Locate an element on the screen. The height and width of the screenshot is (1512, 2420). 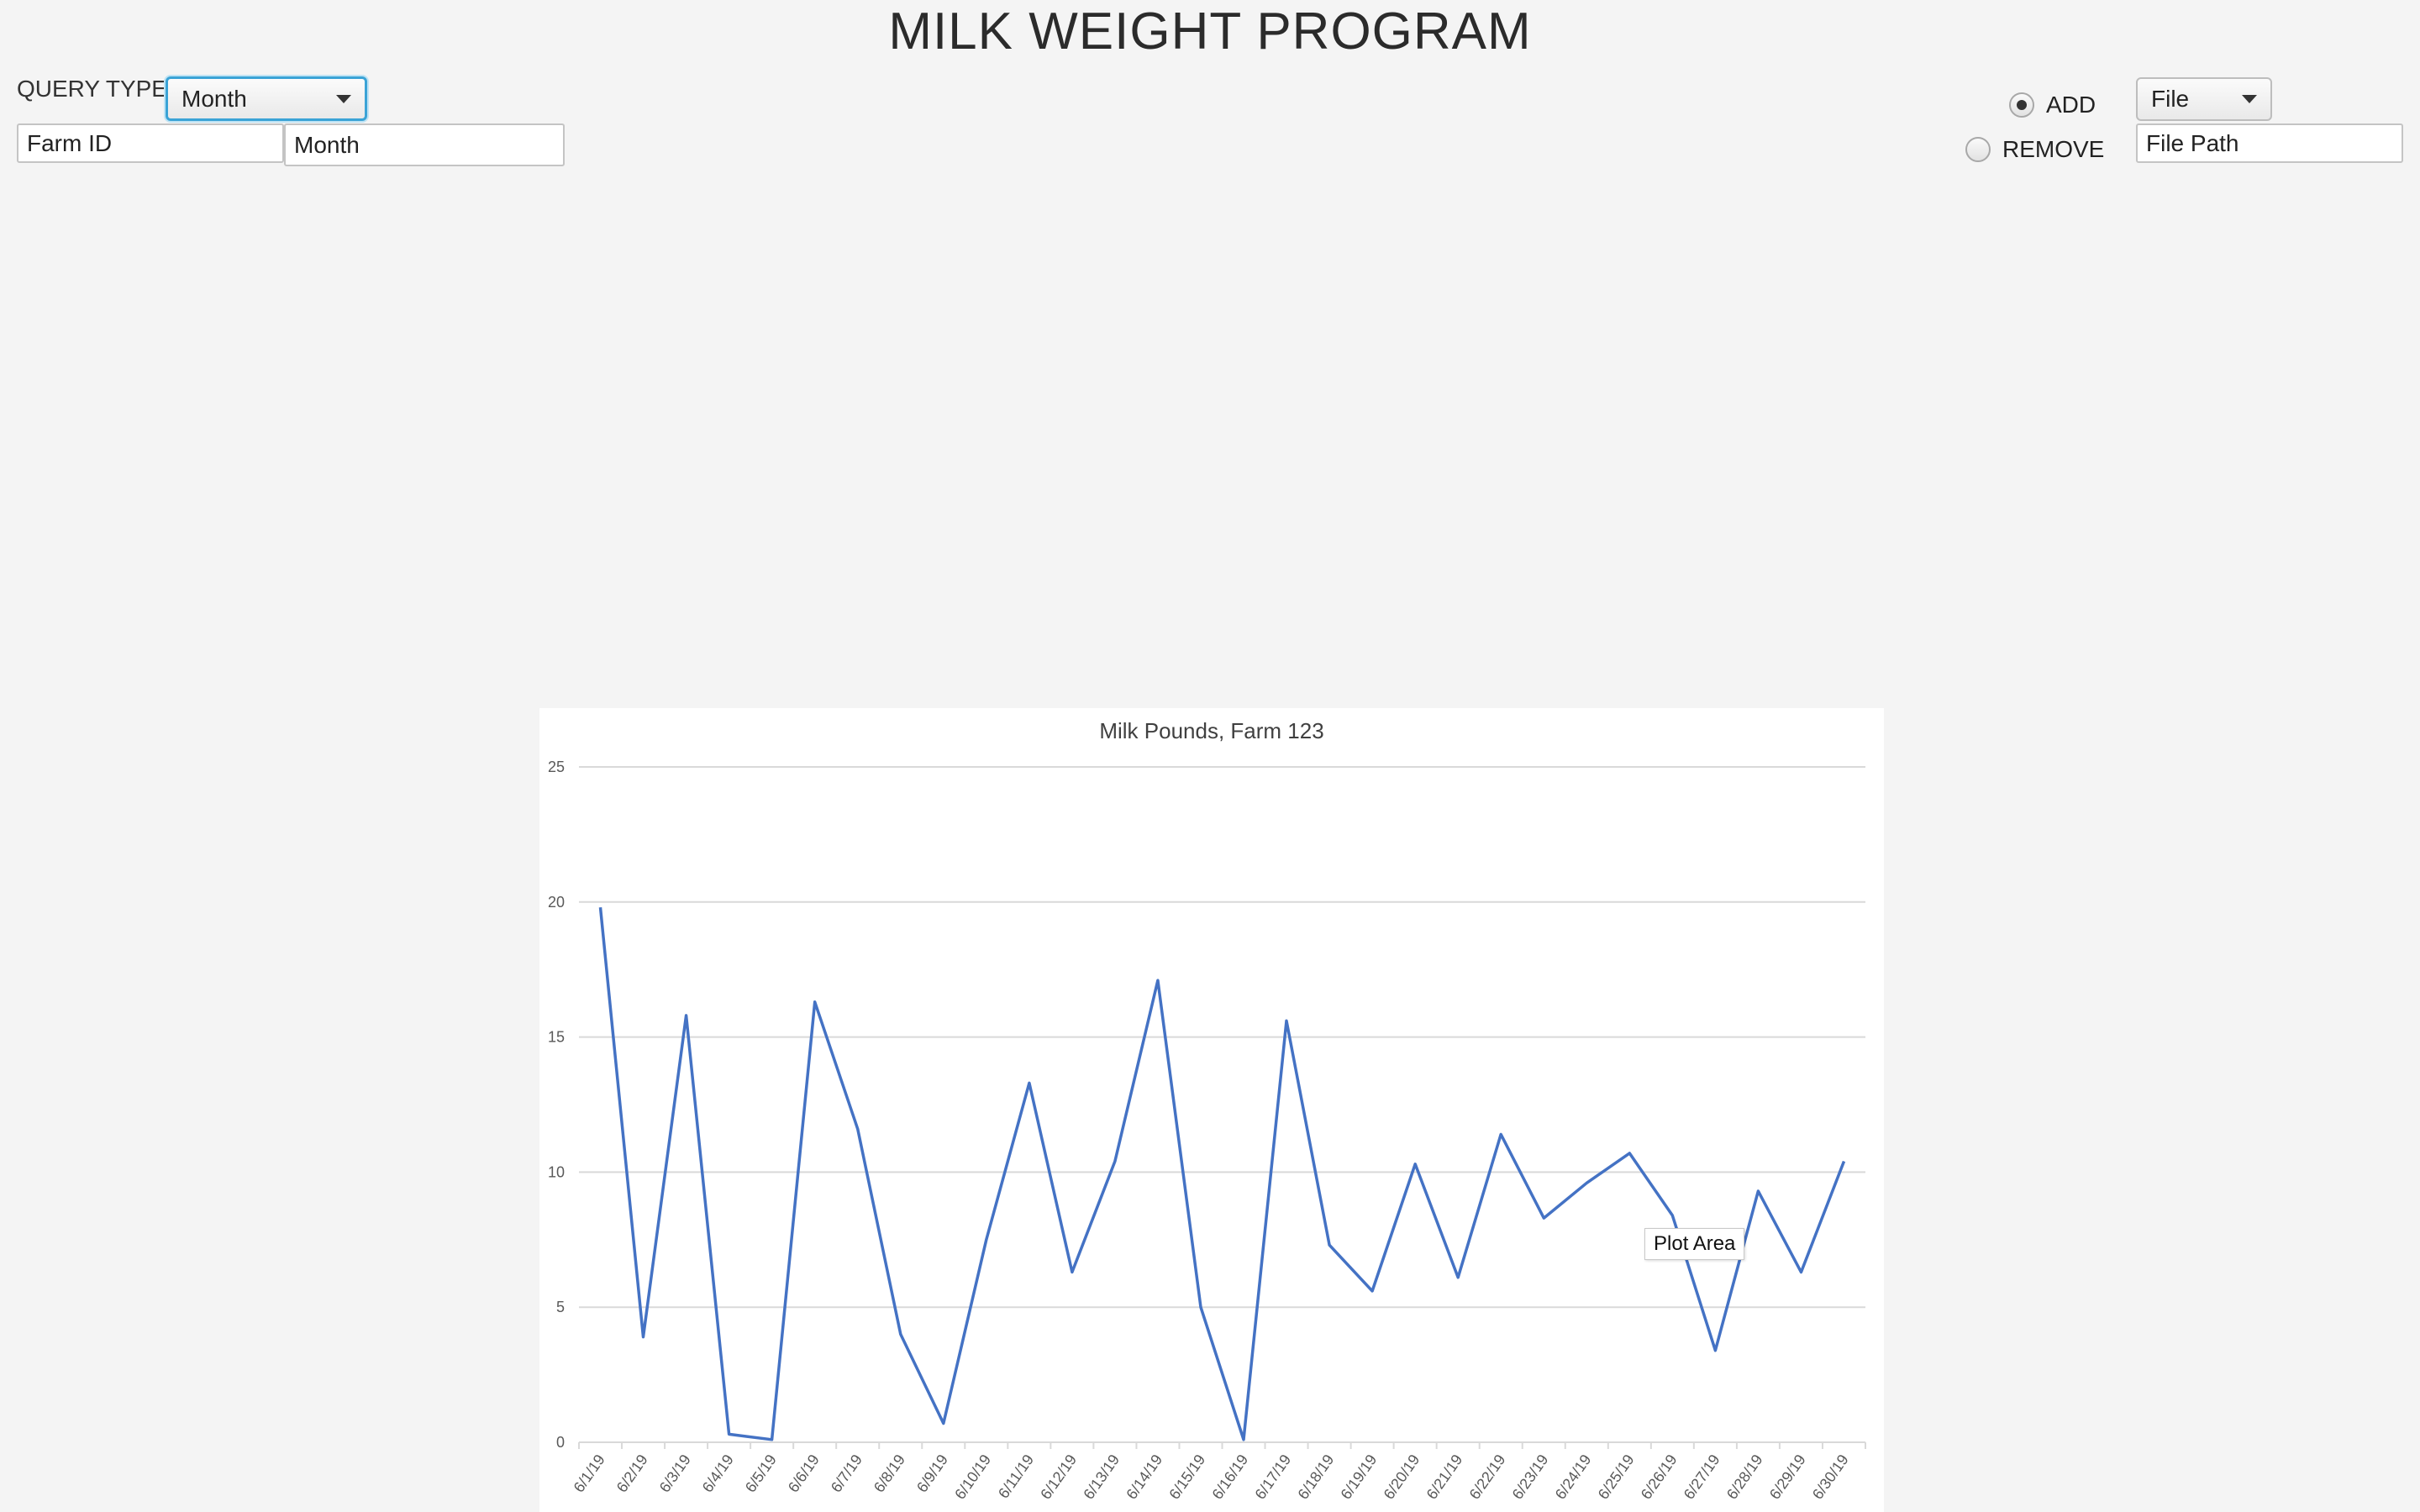
x-tick-label: 6/3/19 is located at coordinates (675, 1473).